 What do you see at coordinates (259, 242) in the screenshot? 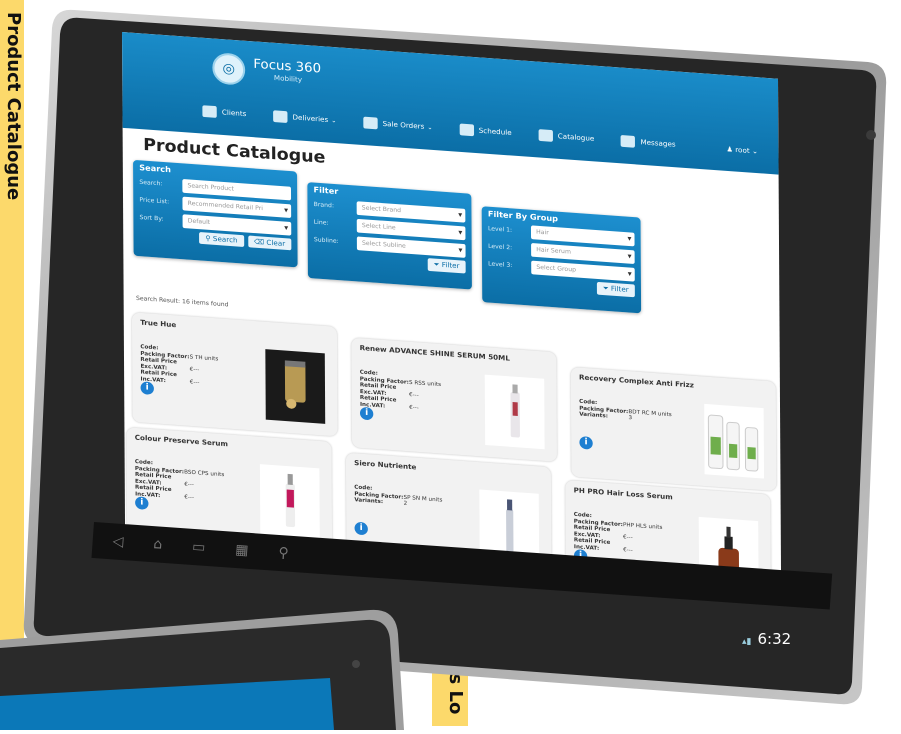
I see `clear-icon: ⌫` at bounding box center [259, 242].